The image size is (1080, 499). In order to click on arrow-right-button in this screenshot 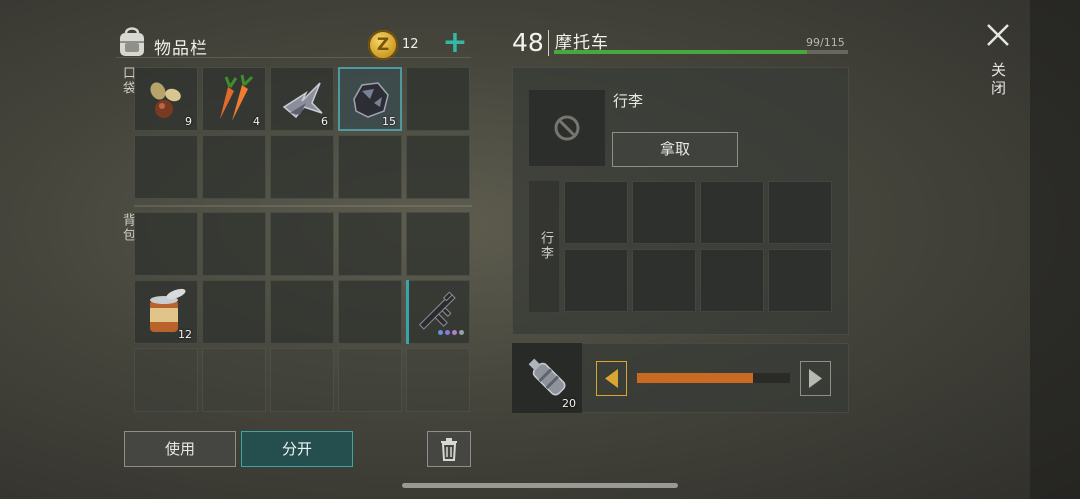, I will do `click(815, 378)`.